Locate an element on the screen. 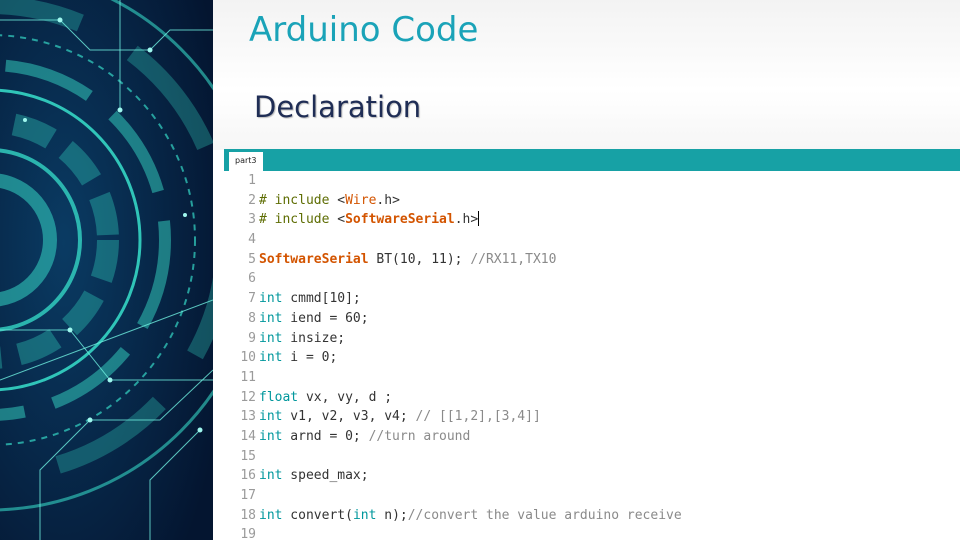 The height and width of the screenshot is (540, 960). line-number: 18 is located at coordinates (248, 515).